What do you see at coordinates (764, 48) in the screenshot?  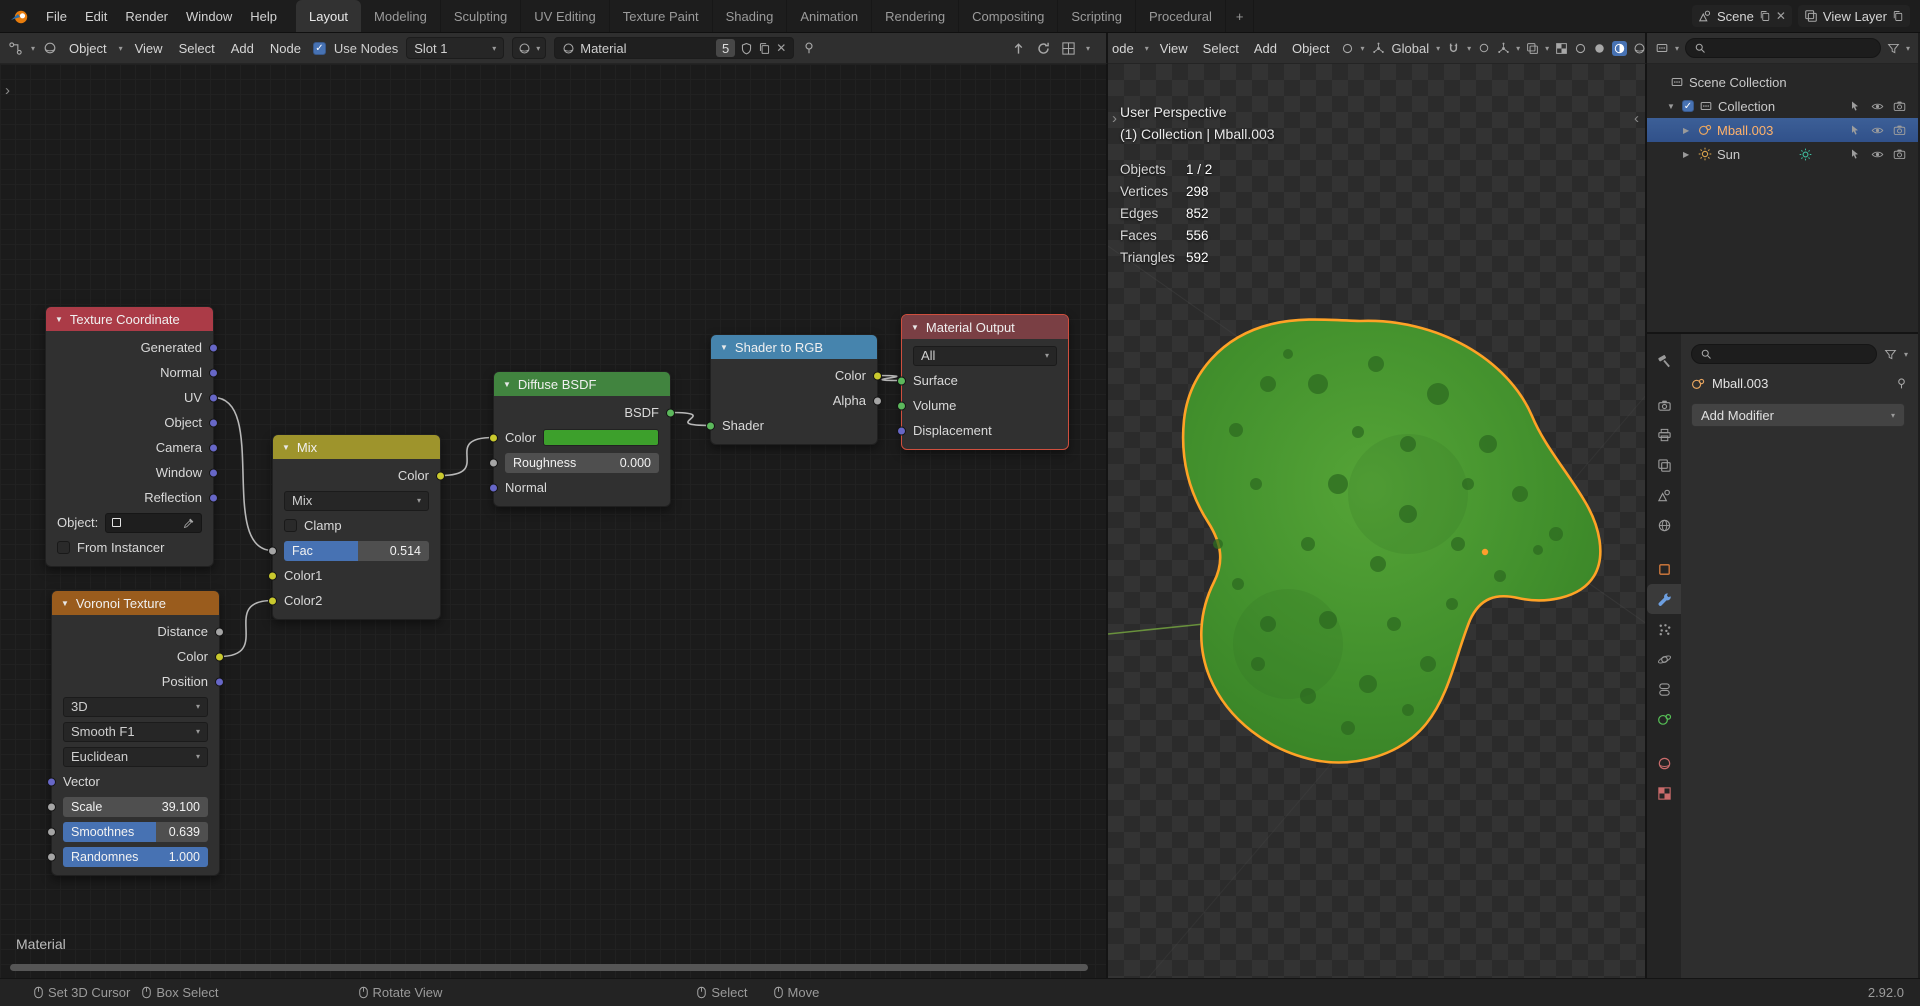 I see `new-material-icon` at bounding box center [764, 48].